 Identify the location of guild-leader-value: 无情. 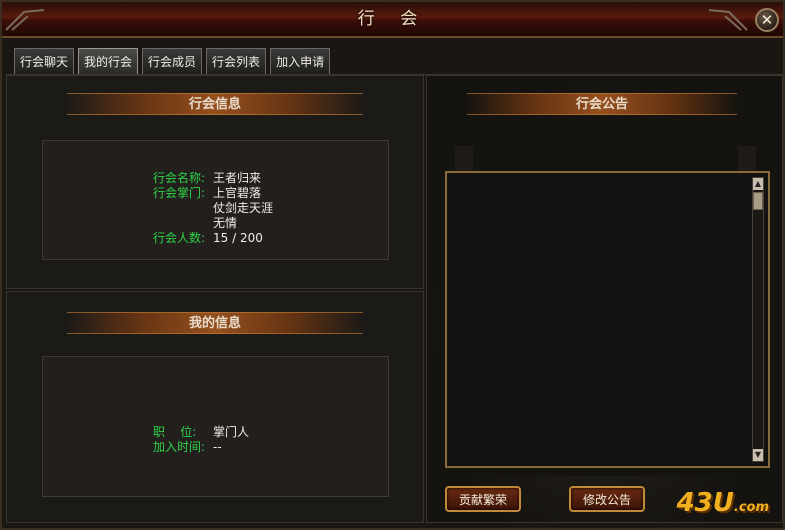
(225, 223).